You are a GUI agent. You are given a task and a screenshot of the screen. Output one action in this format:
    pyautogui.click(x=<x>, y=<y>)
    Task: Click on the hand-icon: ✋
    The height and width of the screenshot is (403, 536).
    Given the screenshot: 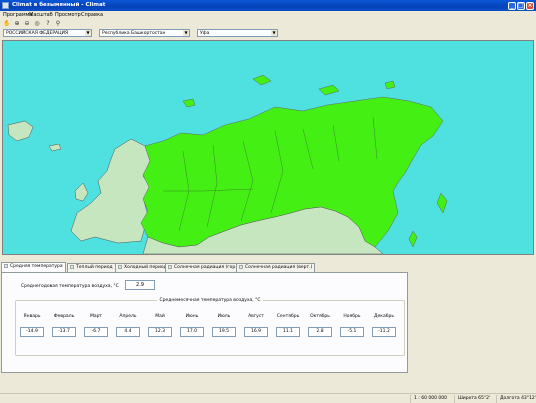 What is the action you would take?
    pyautogui.click(x=7, y=23)
    